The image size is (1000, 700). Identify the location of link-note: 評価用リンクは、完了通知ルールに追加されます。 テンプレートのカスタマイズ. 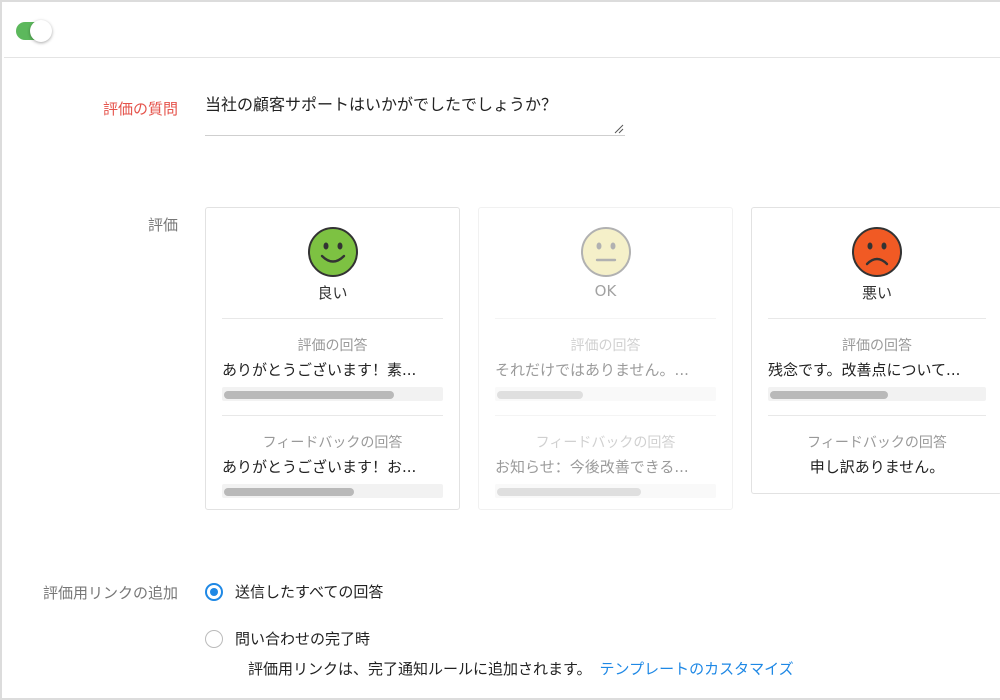
(521, 668).